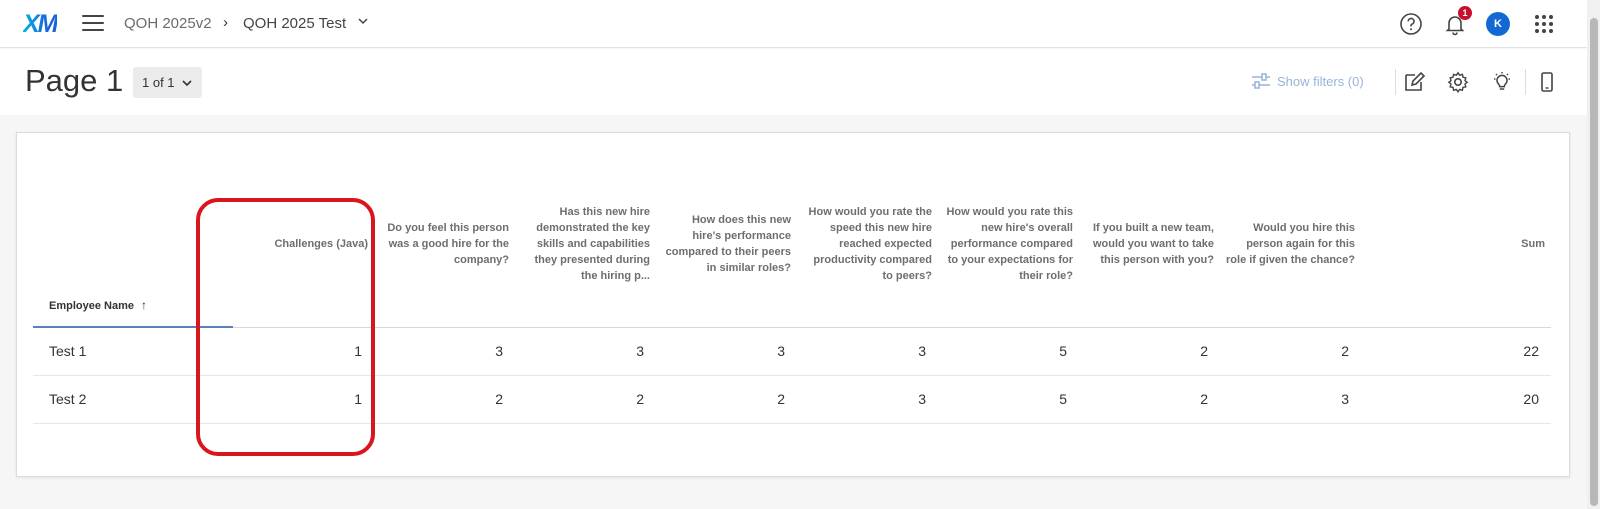  Describe the element at coordinates (144, 305) in the screenshot. I see `sort-ascending-icon: ↑` at that location.